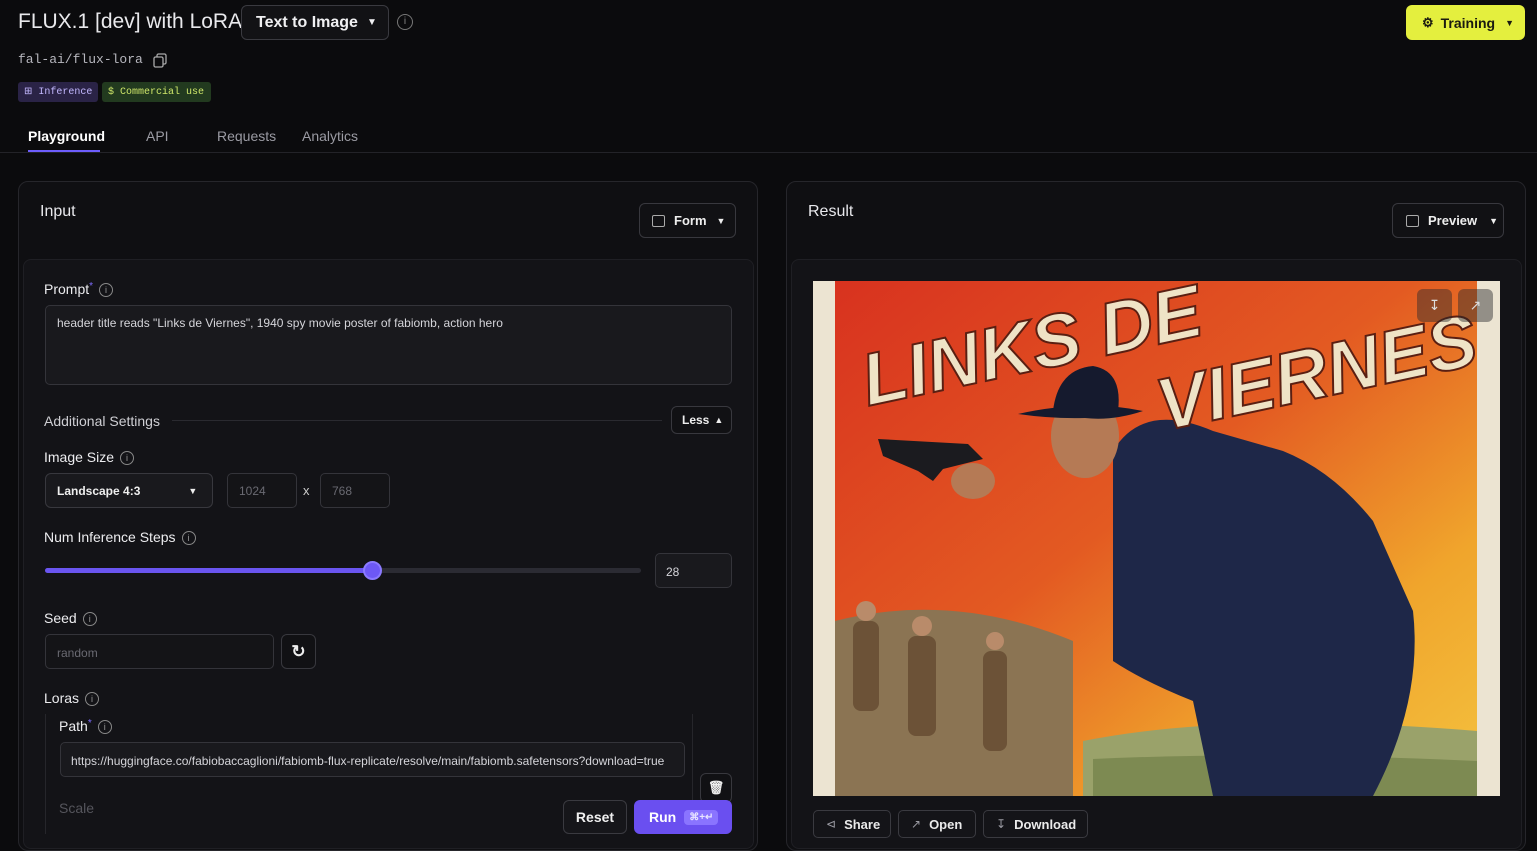 This screenshot has height=851, width=1537. What do you see at coordinates (252, 491) in the screenshot?
I see `width-placeholder: 1024` at bounding box center [252, 491].